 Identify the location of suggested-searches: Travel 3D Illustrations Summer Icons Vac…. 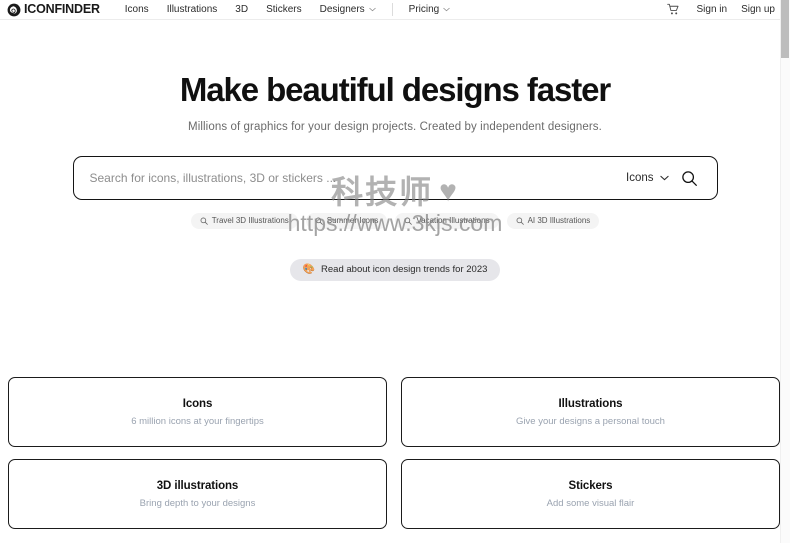
(395, 221).